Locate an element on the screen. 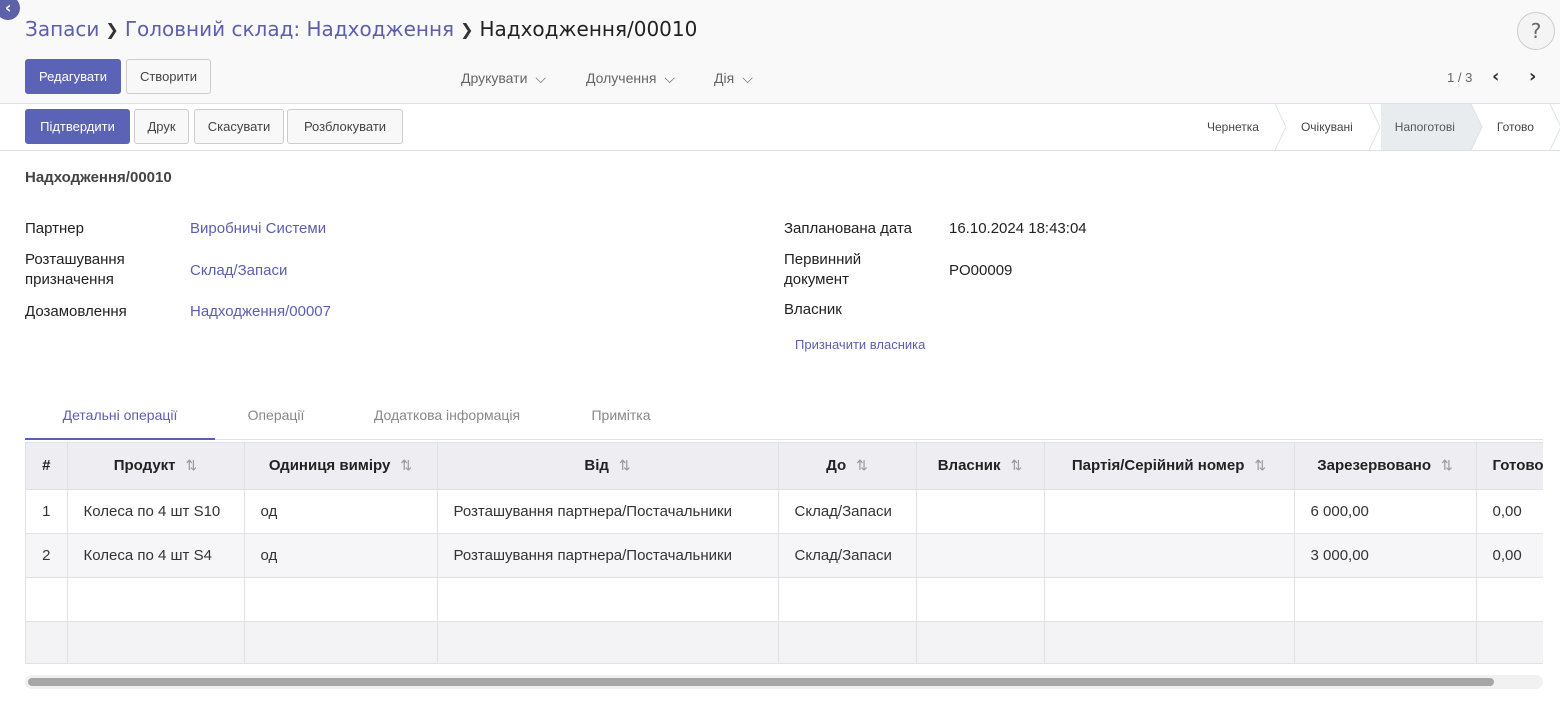 The height and width of the screenshot is (721, 1560). breadcrumb-current: Надходження/00010 is located at coordinates (588, 29).